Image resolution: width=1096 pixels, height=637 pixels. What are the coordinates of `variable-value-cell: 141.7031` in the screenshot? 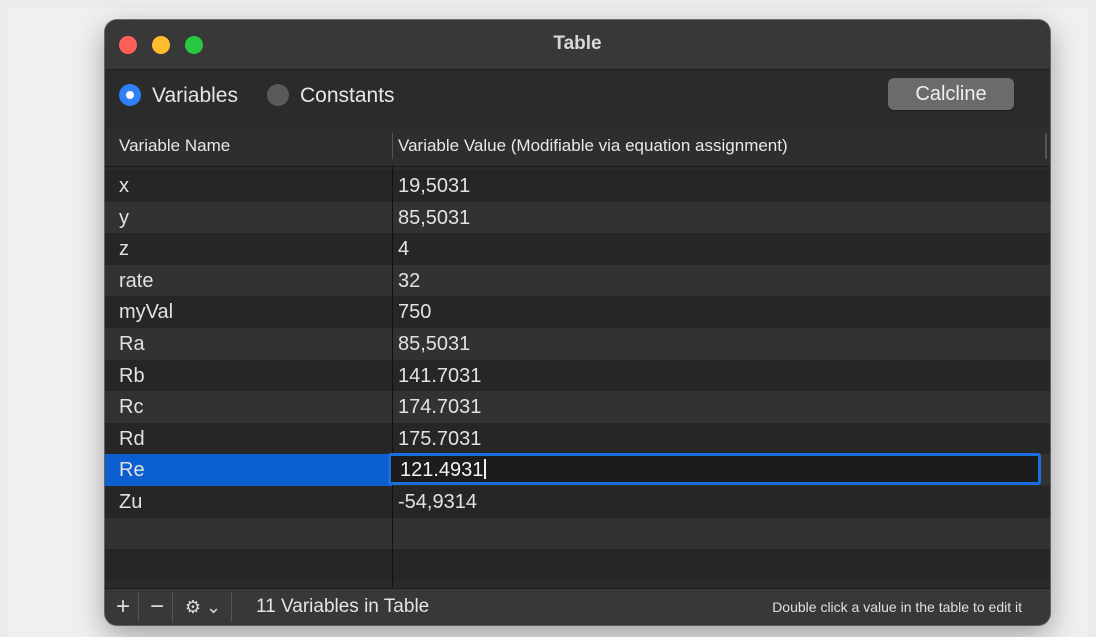 It's located at (439, 376).